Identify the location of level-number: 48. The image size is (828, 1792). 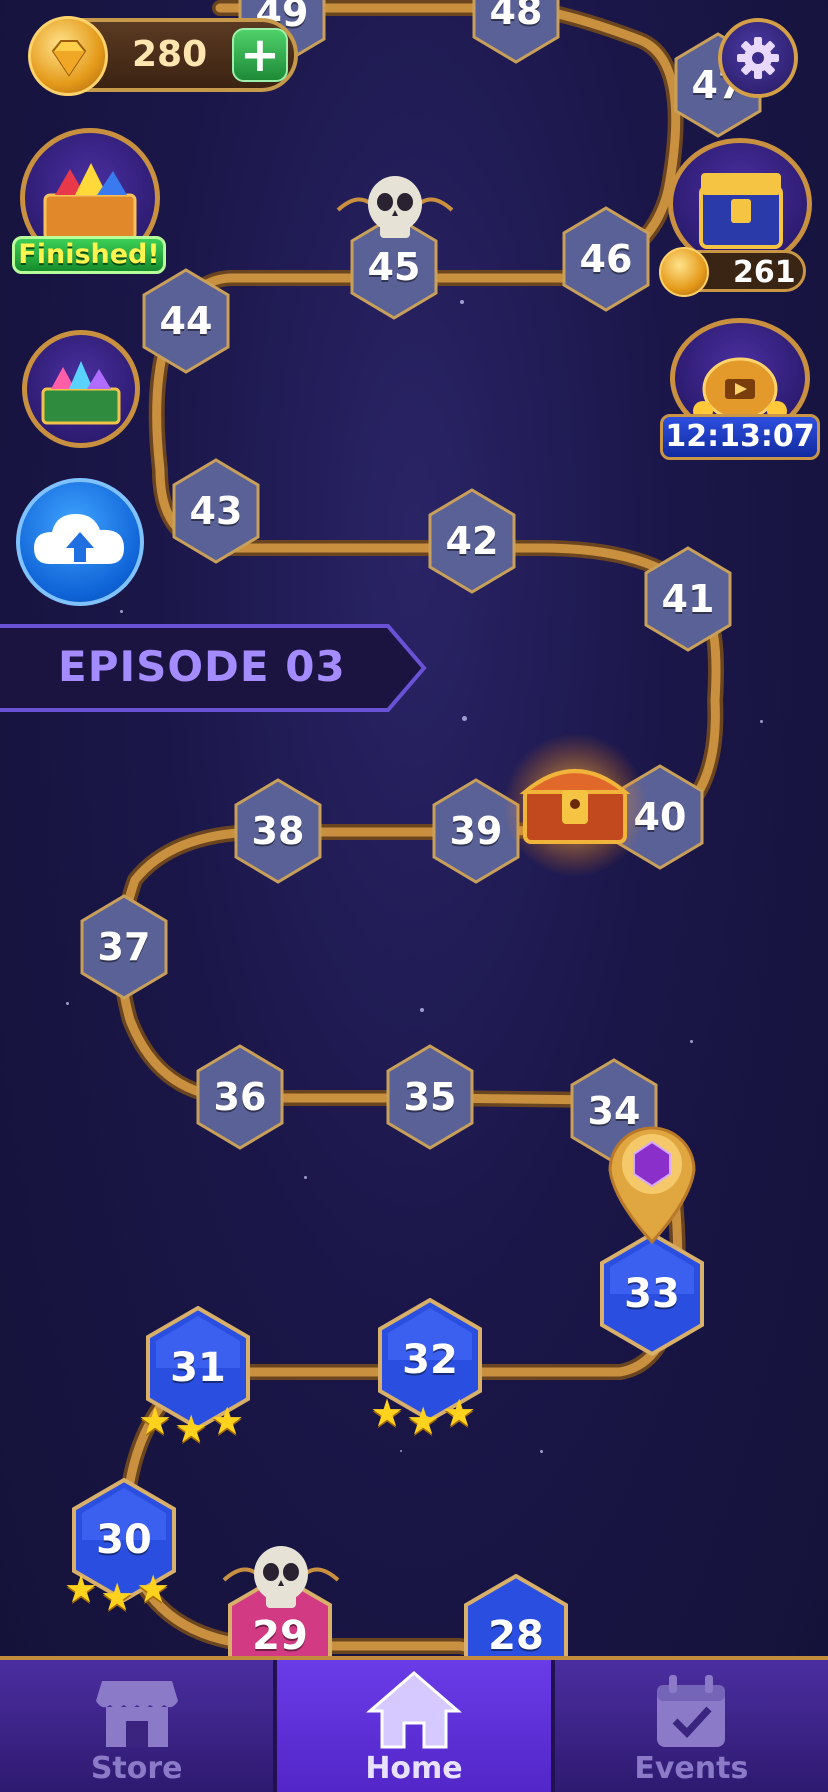
(516, 16).